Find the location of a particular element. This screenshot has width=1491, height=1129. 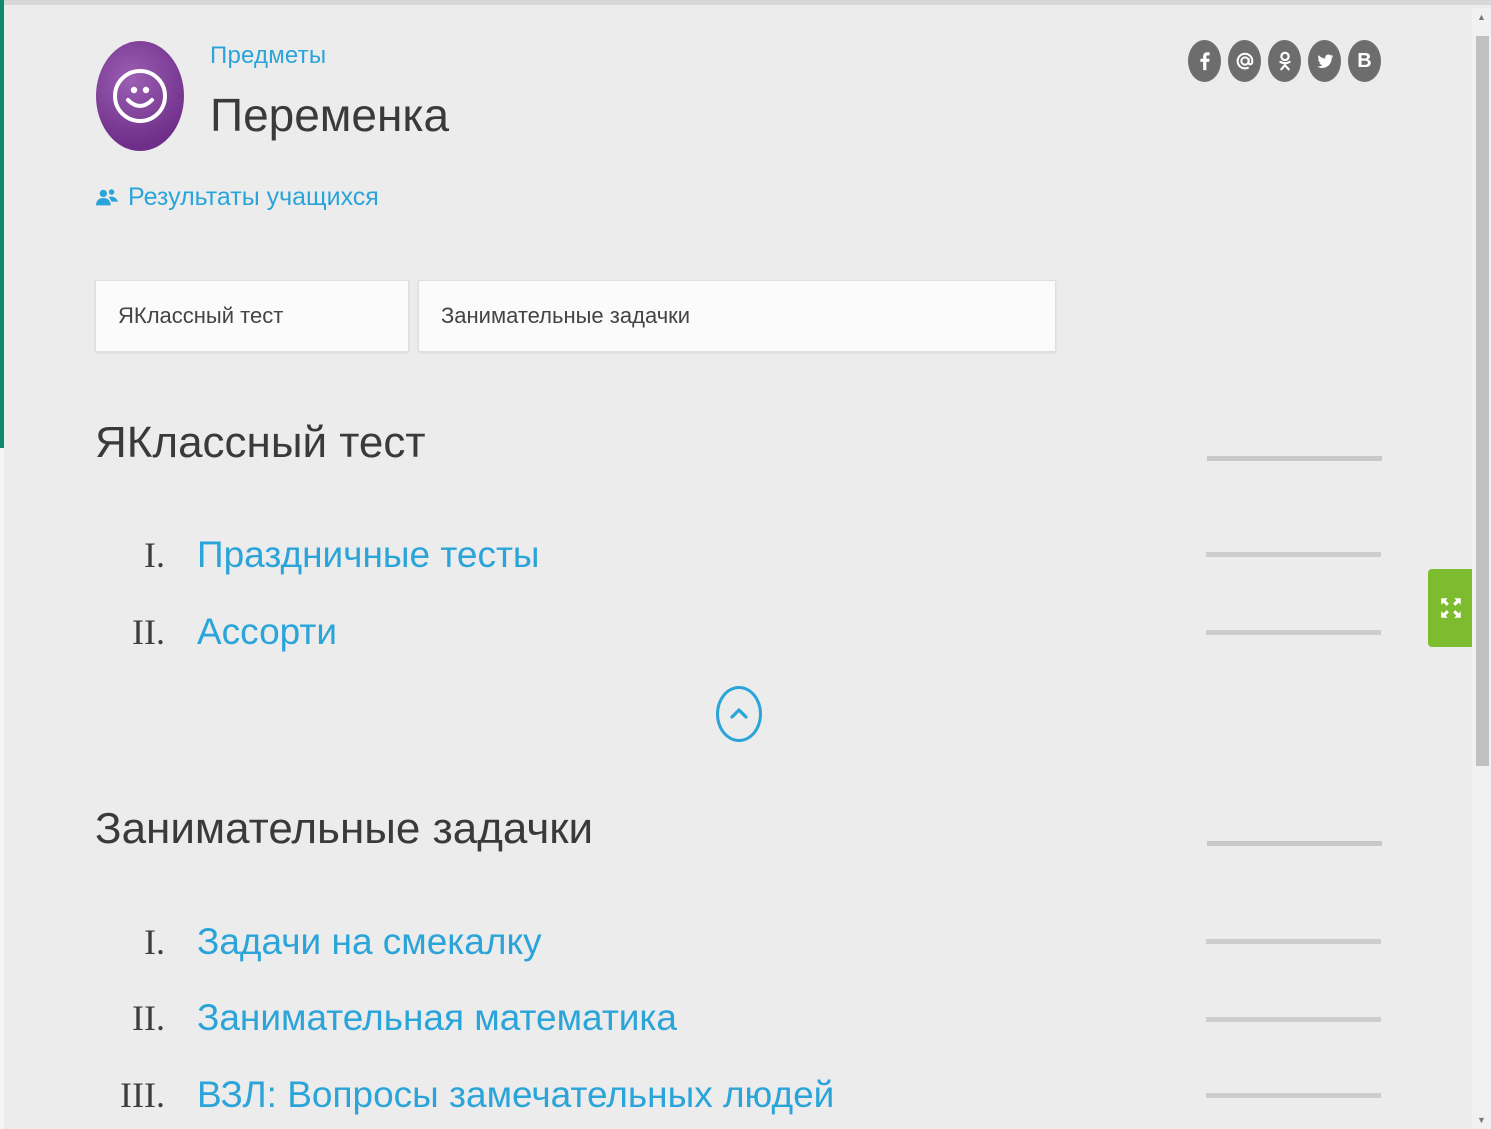

list-item: I. Праздничные тесты is located at coordinates (660, 555).